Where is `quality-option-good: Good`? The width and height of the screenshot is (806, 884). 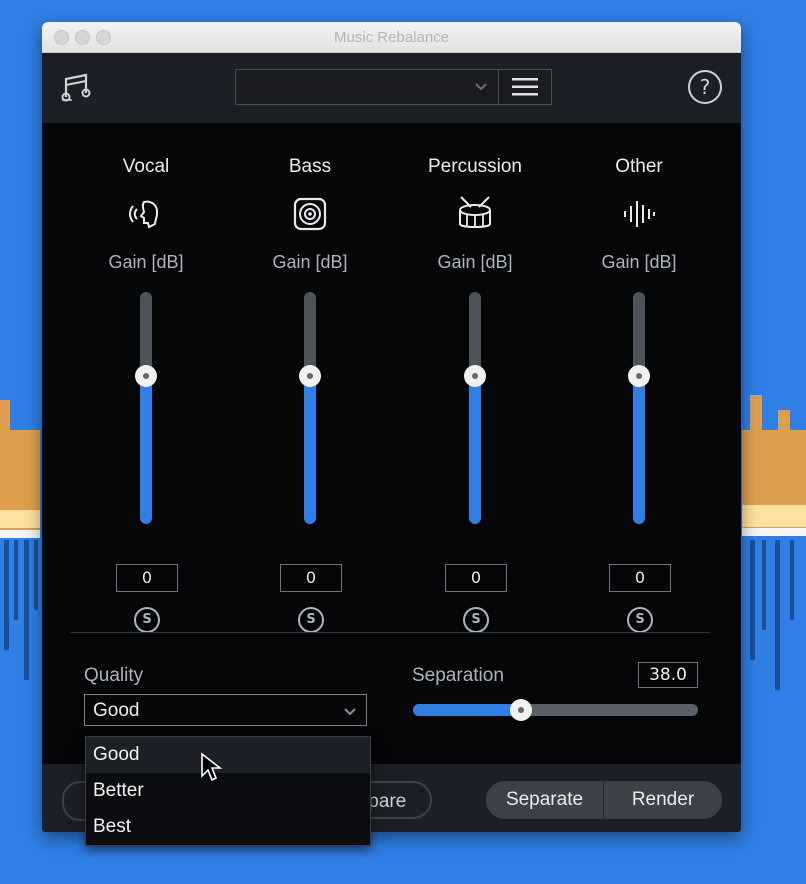 quality-option-good: Good is located at coordinates (228, 755).